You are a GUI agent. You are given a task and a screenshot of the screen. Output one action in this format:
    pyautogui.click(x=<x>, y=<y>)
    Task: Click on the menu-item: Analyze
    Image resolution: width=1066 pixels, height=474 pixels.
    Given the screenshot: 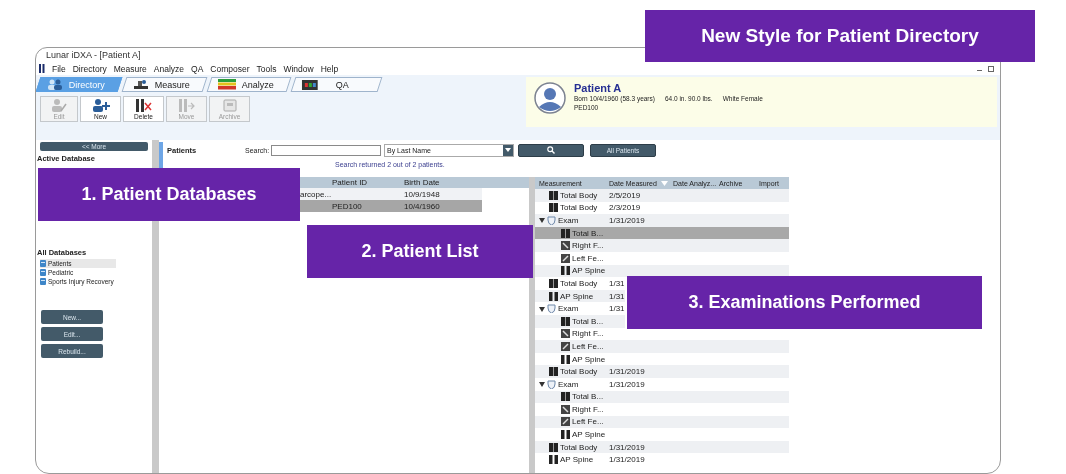 What is the action you would take?
    pyautogui.click(x=169, y=68)
    